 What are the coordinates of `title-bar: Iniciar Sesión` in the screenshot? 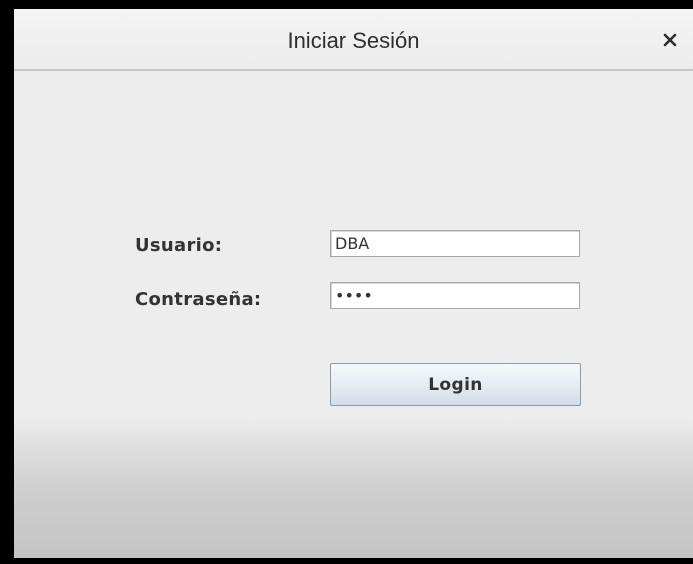 It's located at (353, 40).